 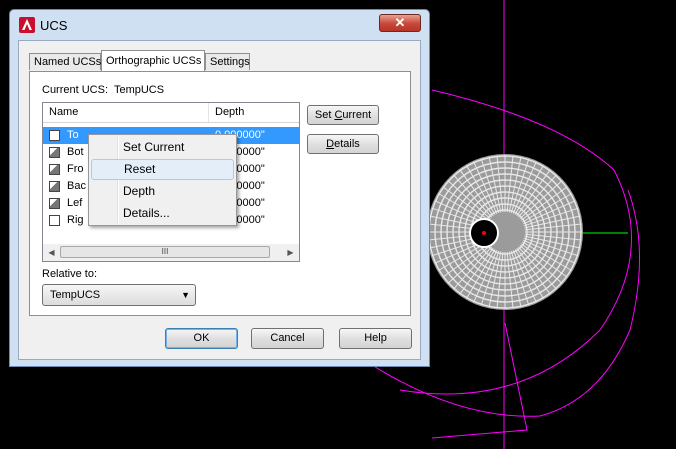 What do you see at coordinates (75, 90) in the screenshot?
I see `current-ucs-caption: Current UCS:` at bounding box center [75, 90].